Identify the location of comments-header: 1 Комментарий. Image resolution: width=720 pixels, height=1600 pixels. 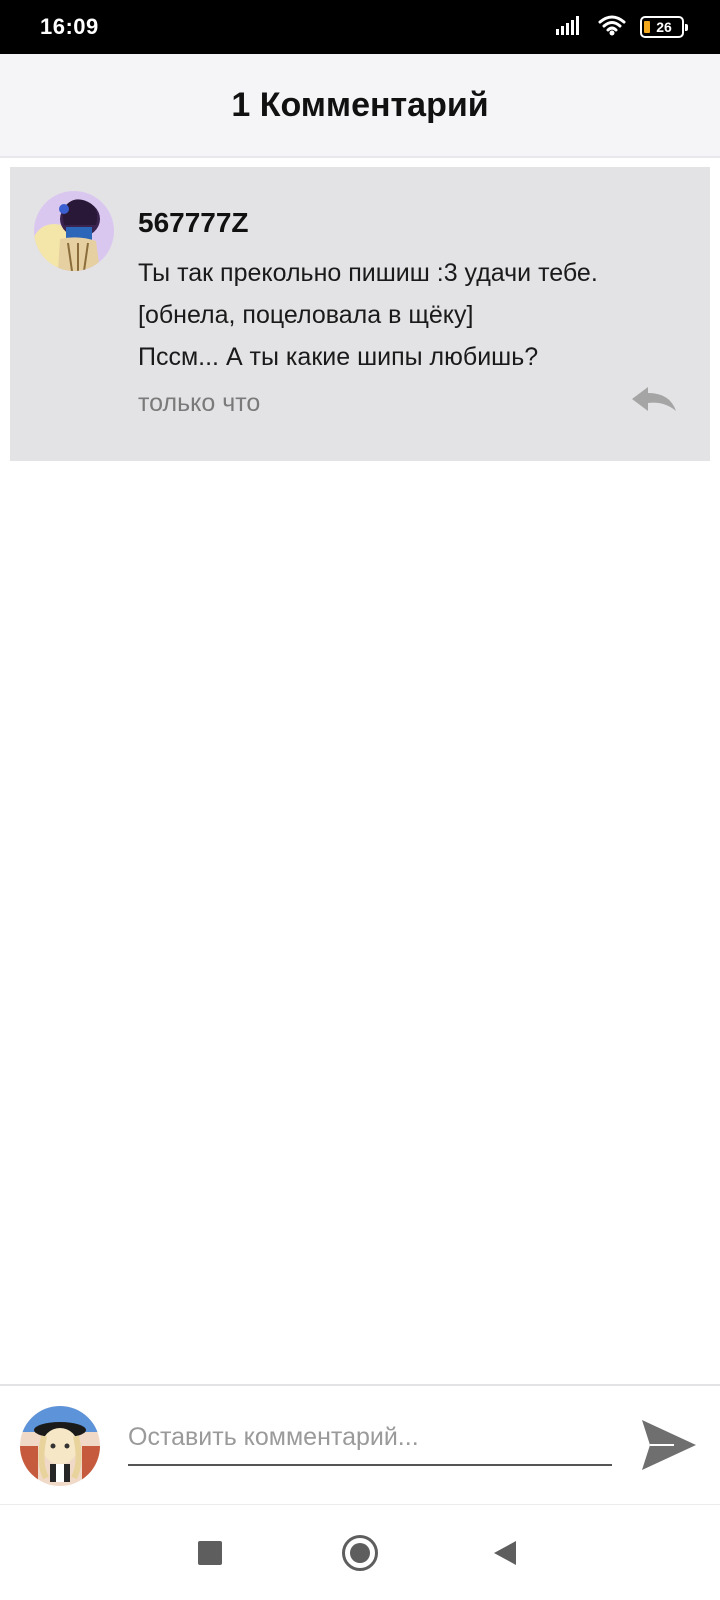
(360, 106).